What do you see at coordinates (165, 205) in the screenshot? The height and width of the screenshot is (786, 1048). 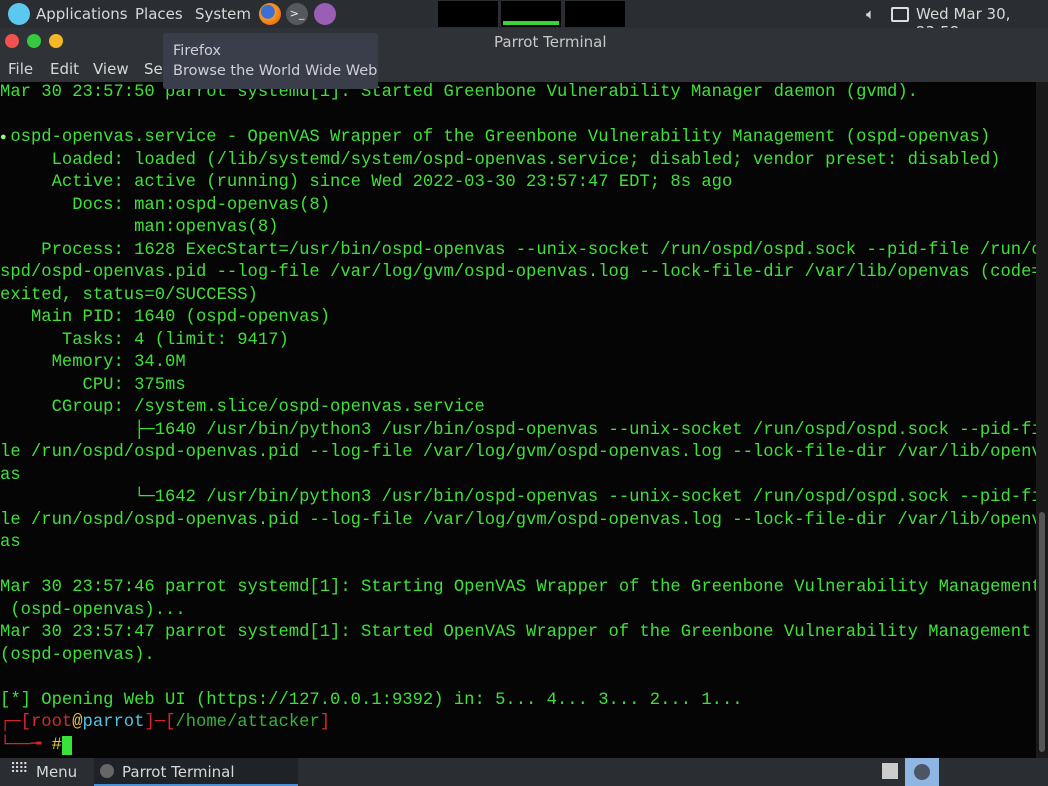 I see `terminal-line: Docs: man:ospd-openvas(8)` at bounding box center [165, 205].